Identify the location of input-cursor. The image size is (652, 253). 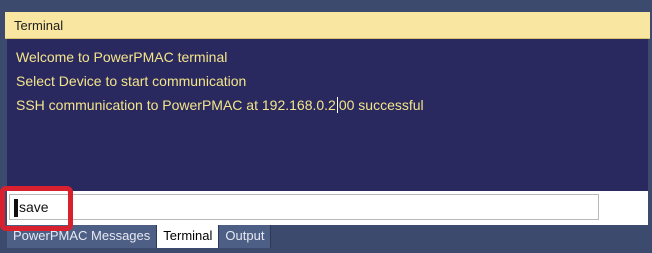
(16, 208).